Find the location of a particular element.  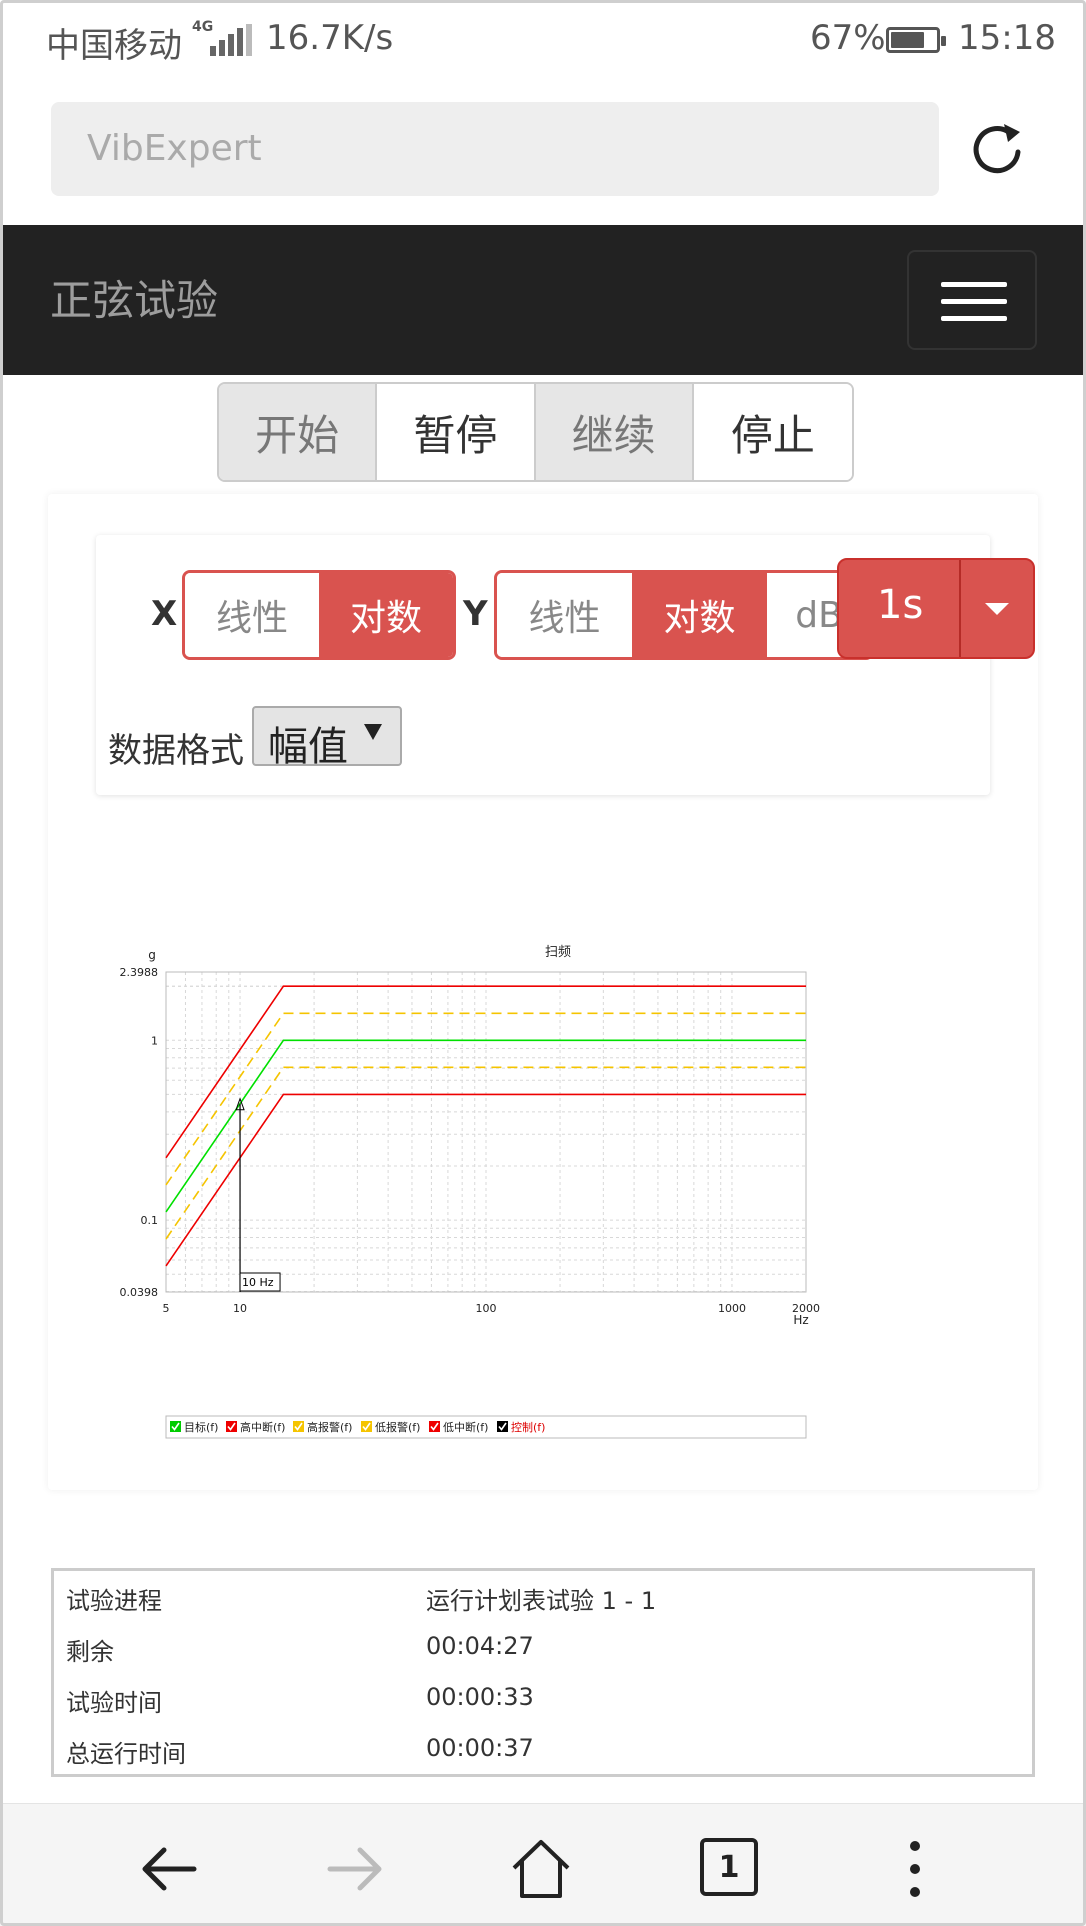

caret-down-icon is located at coordinates (997, 609).